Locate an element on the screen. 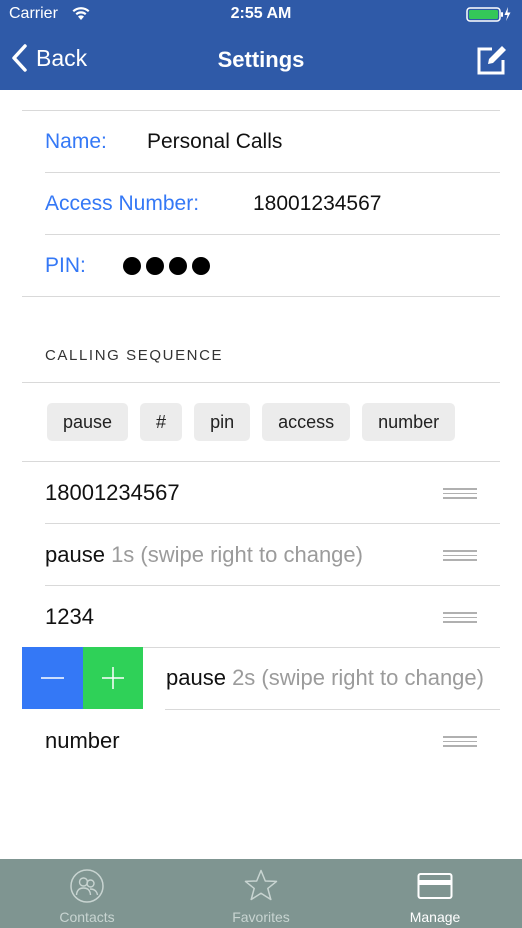  status-bar: Carrier 2:55 AM is located at coordinates (261, 15).